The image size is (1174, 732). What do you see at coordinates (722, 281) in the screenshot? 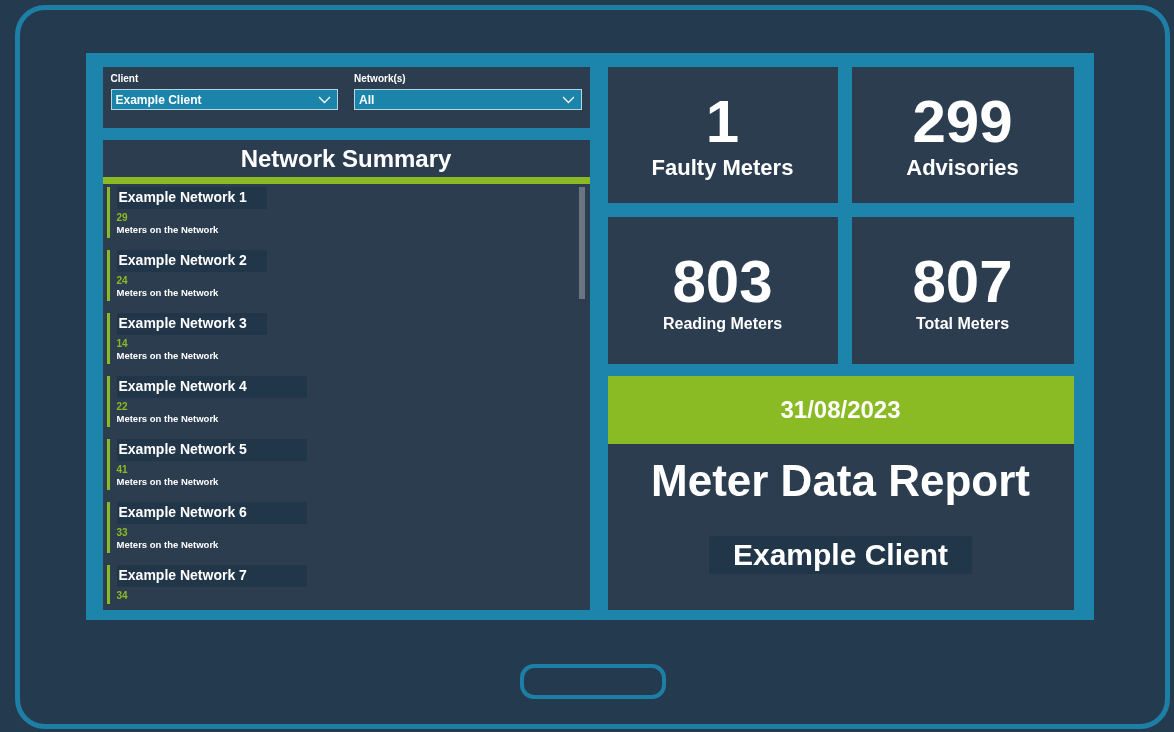
I see `kpi-value: 803` at bounding box center [722, 281].